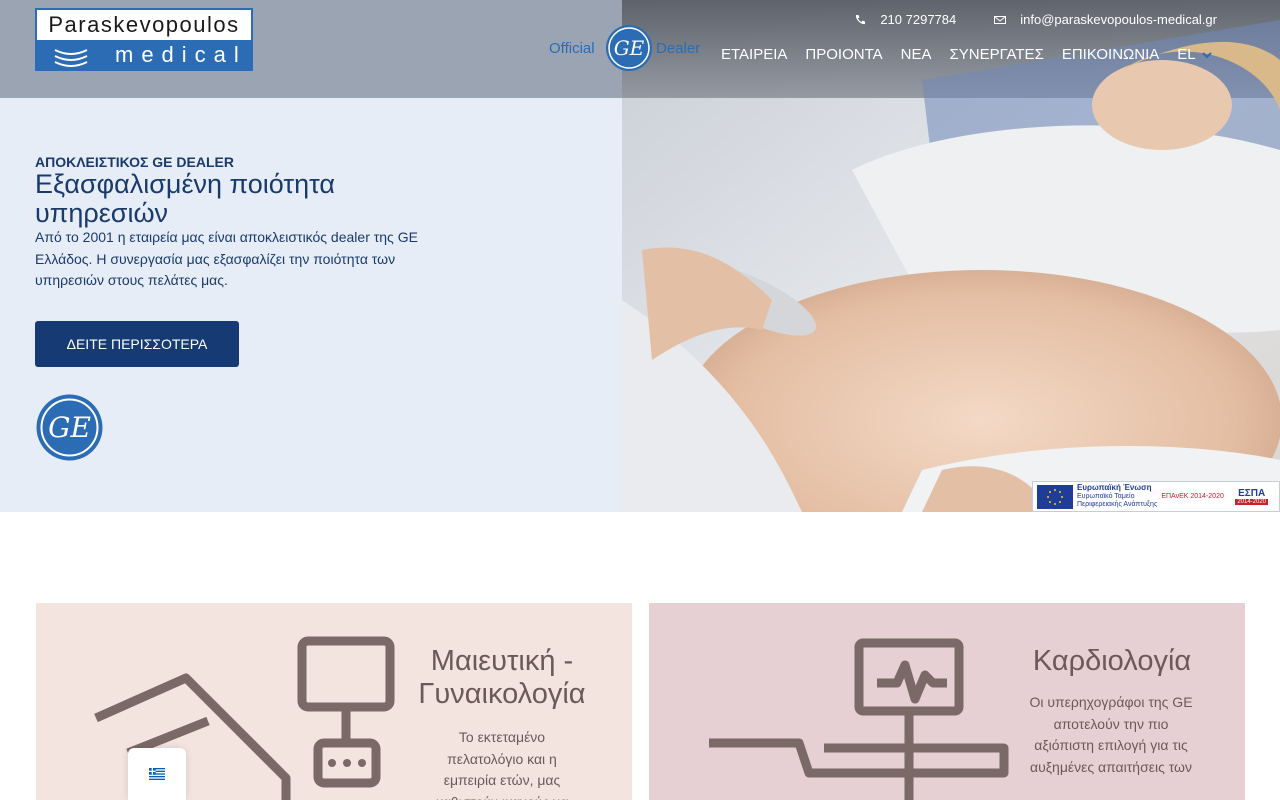  Describe the element at coordinates (502, 677) in the screenshot. I see `card-title: Μαιευτική - Γυναικολογία` at that location.